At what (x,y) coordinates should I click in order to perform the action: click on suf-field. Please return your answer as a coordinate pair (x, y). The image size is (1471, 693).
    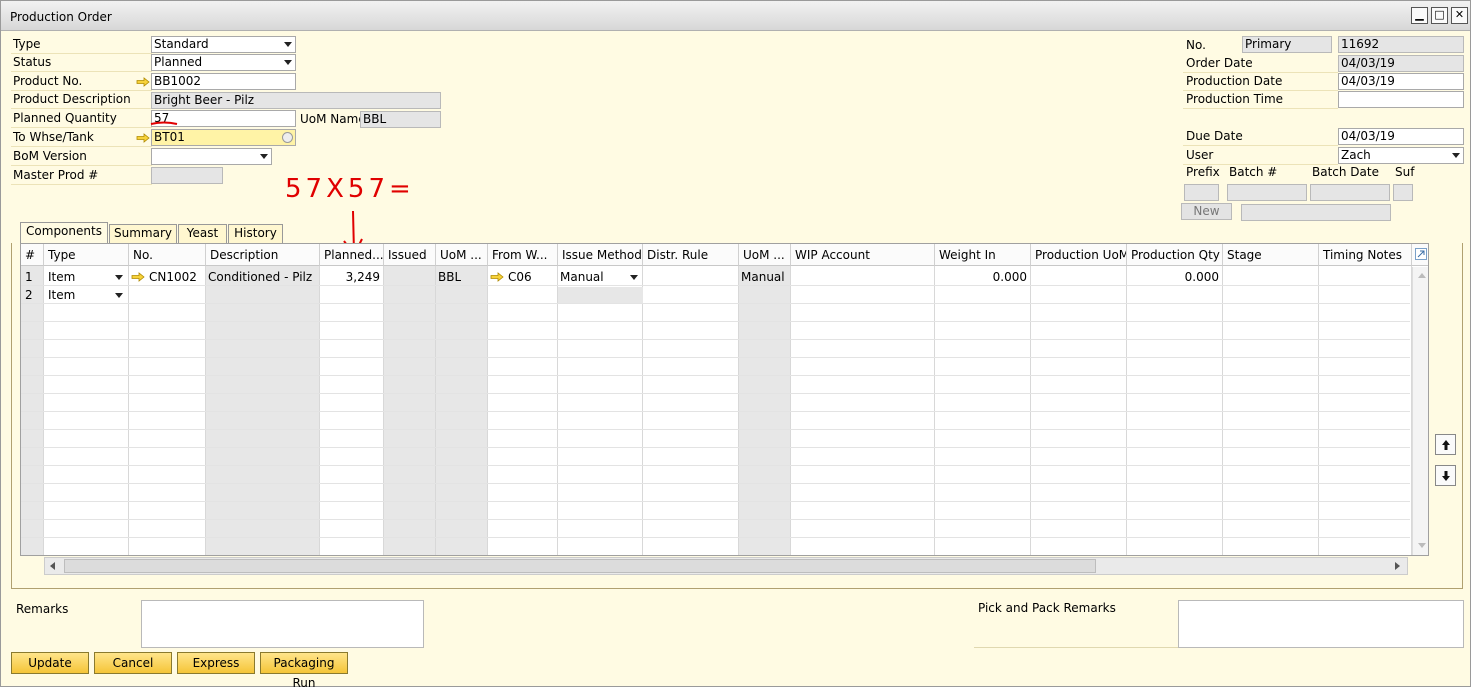
    Looking at the image, I should click on (1403, 192).